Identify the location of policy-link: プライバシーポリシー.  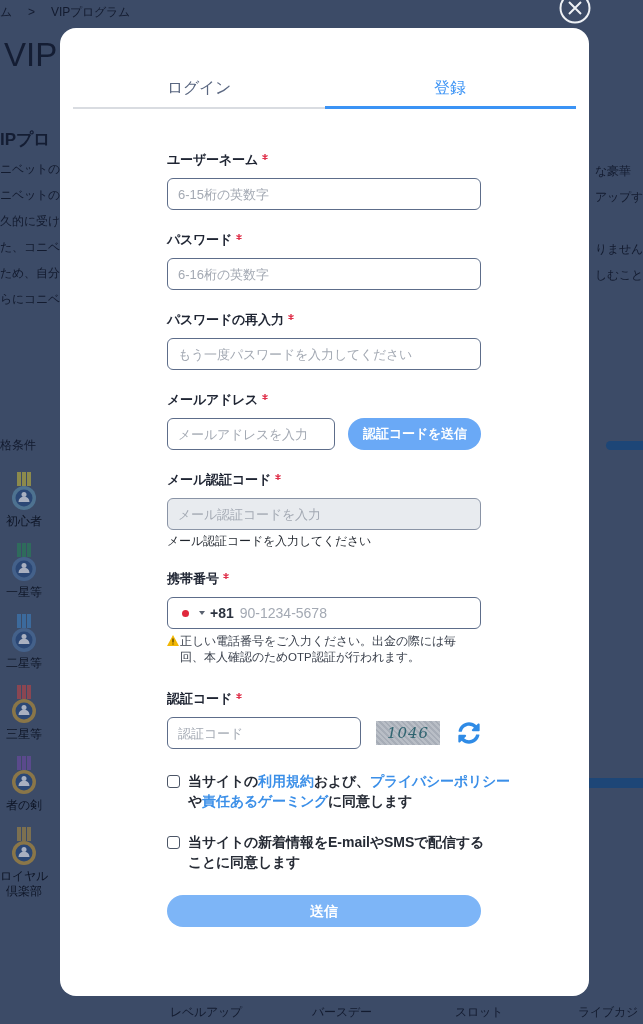
(440, 781).